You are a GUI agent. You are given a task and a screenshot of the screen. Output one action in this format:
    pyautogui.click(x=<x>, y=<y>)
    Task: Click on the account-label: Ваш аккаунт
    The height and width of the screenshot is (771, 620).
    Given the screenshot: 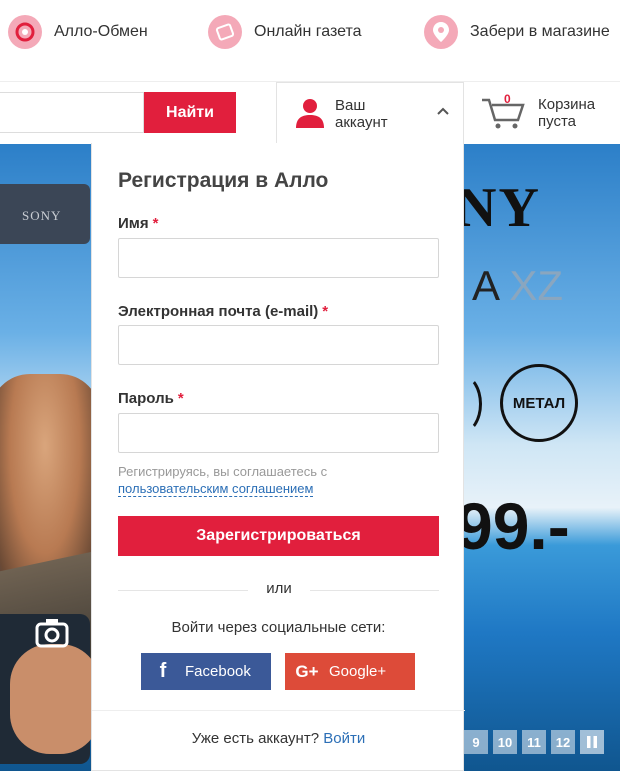 What is the action you would take?
    pyautogui.click(x=361, y=114)
    